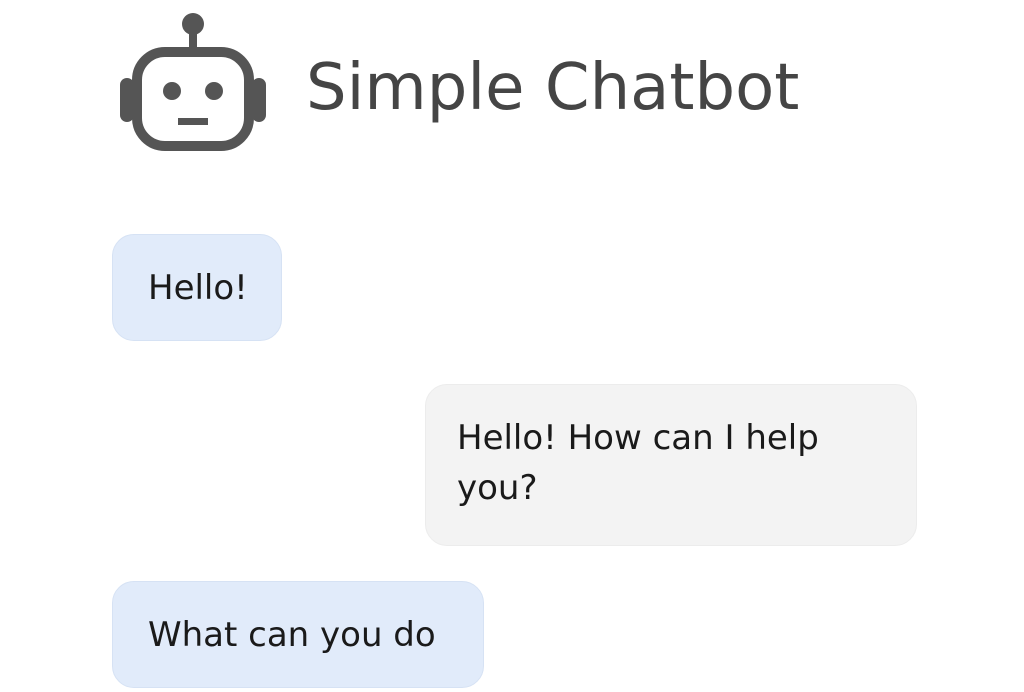 The width and height of the screenshot is (1024, 692). Describe the element at coordinates (197, 287) in the screenshot. I see `user-message: Hello!` at that location.